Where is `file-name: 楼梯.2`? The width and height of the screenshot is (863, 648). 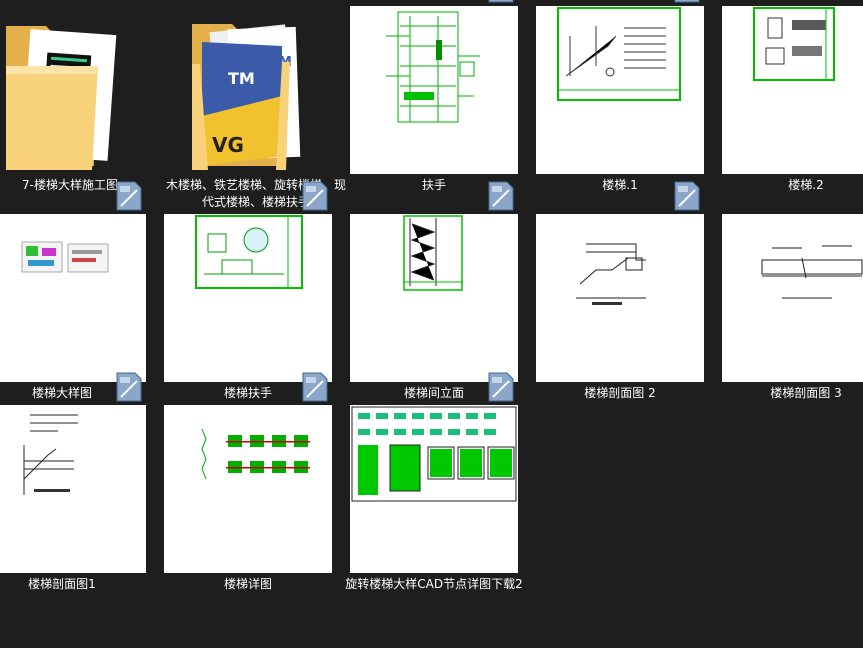
file-name: 楼梯.2 is located at coordinates (806, 185).